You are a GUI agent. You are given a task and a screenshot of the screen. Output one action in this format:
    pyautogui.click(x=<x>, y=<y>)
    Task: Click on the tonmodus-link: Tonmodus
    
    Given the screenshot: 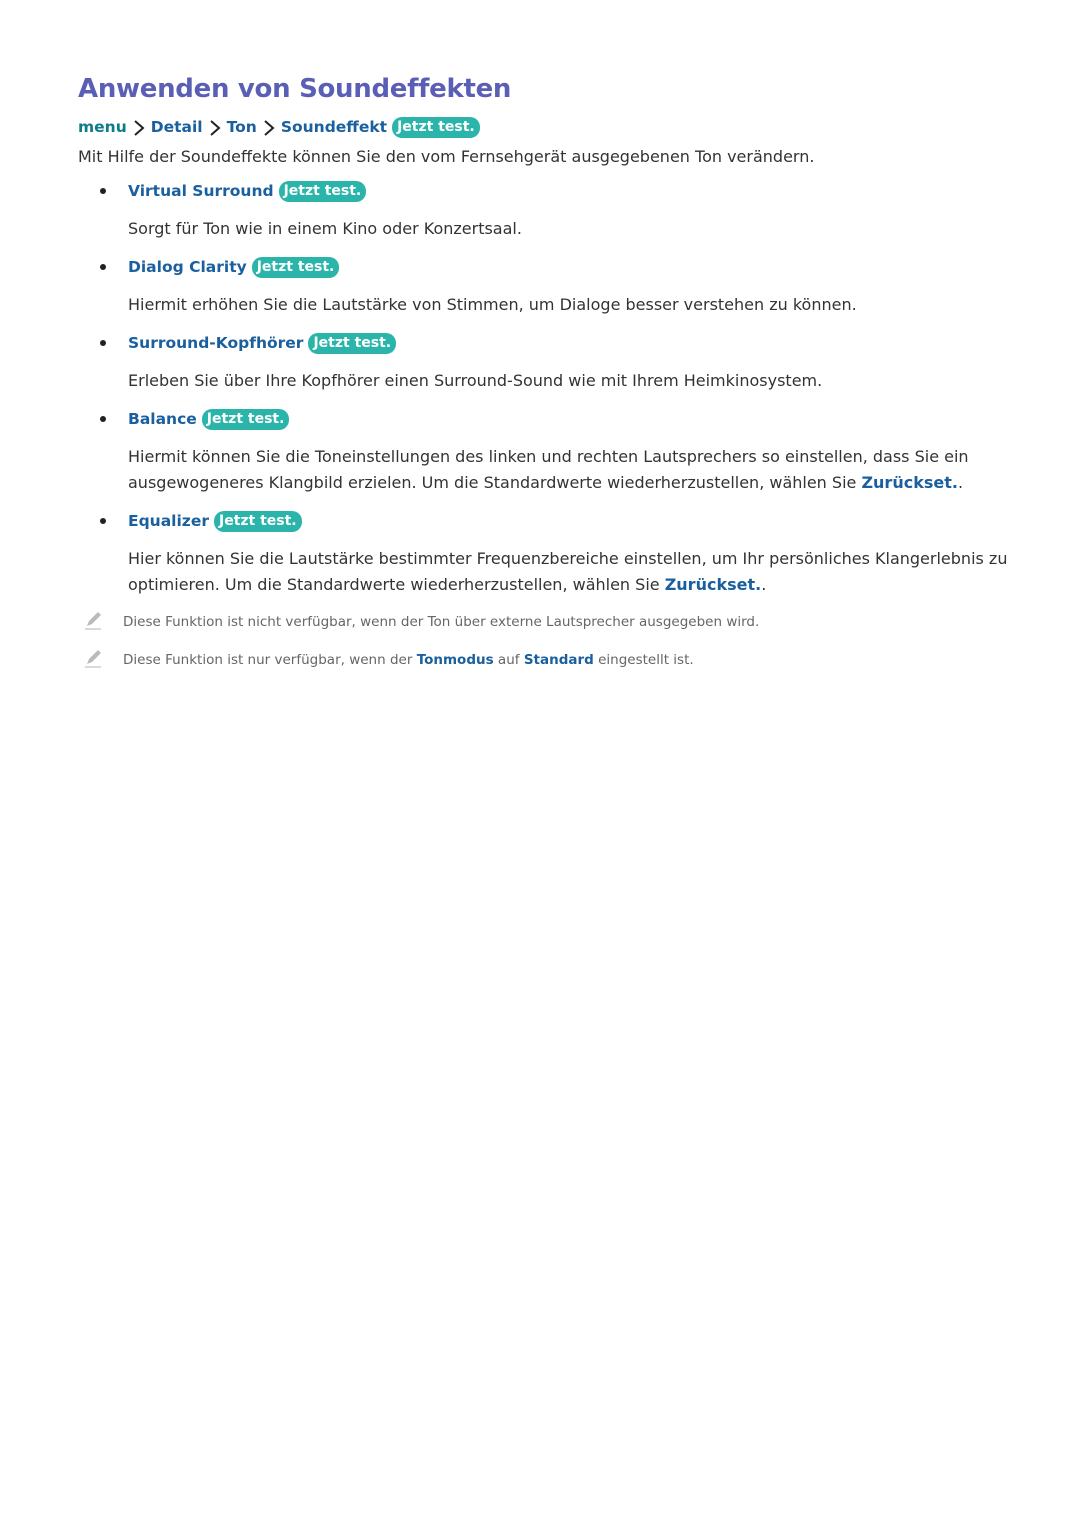 What is the action you would take?
    pyautogui.click(x=455, y=660)
    